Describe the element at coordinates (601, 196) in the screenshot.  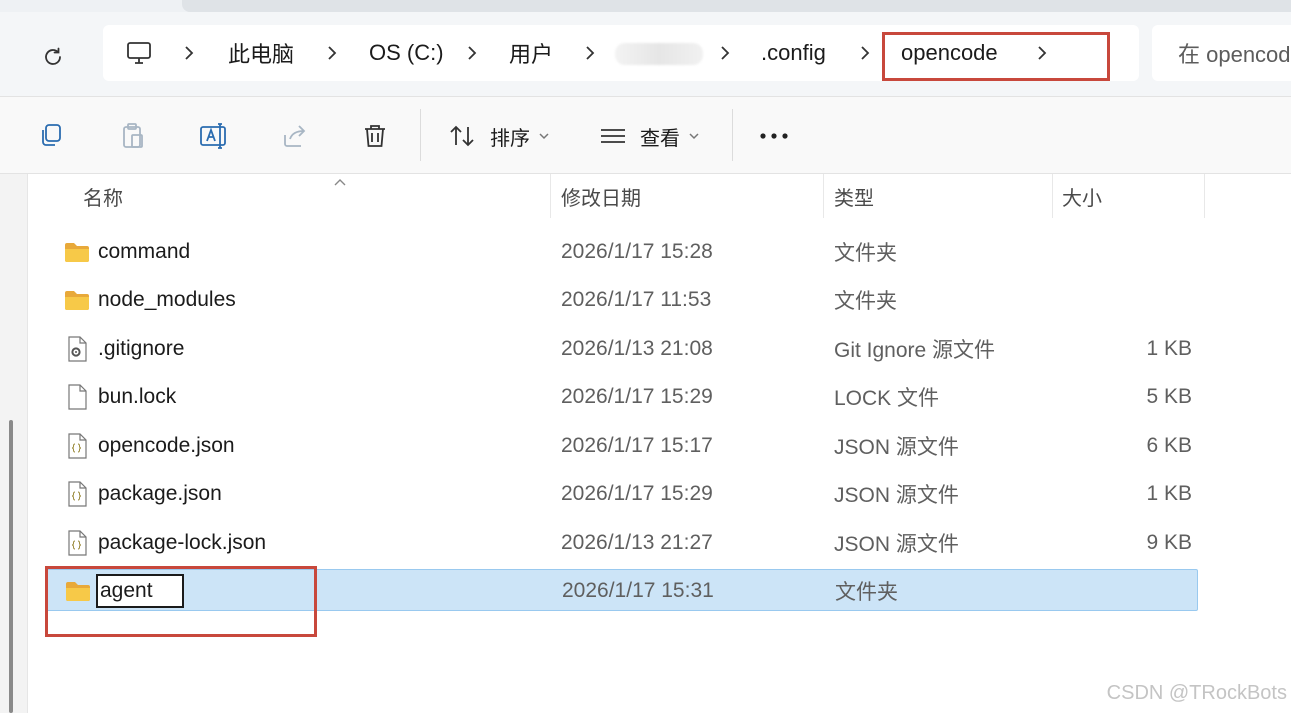
I see `column-header-modified: 修改日期` at that location.